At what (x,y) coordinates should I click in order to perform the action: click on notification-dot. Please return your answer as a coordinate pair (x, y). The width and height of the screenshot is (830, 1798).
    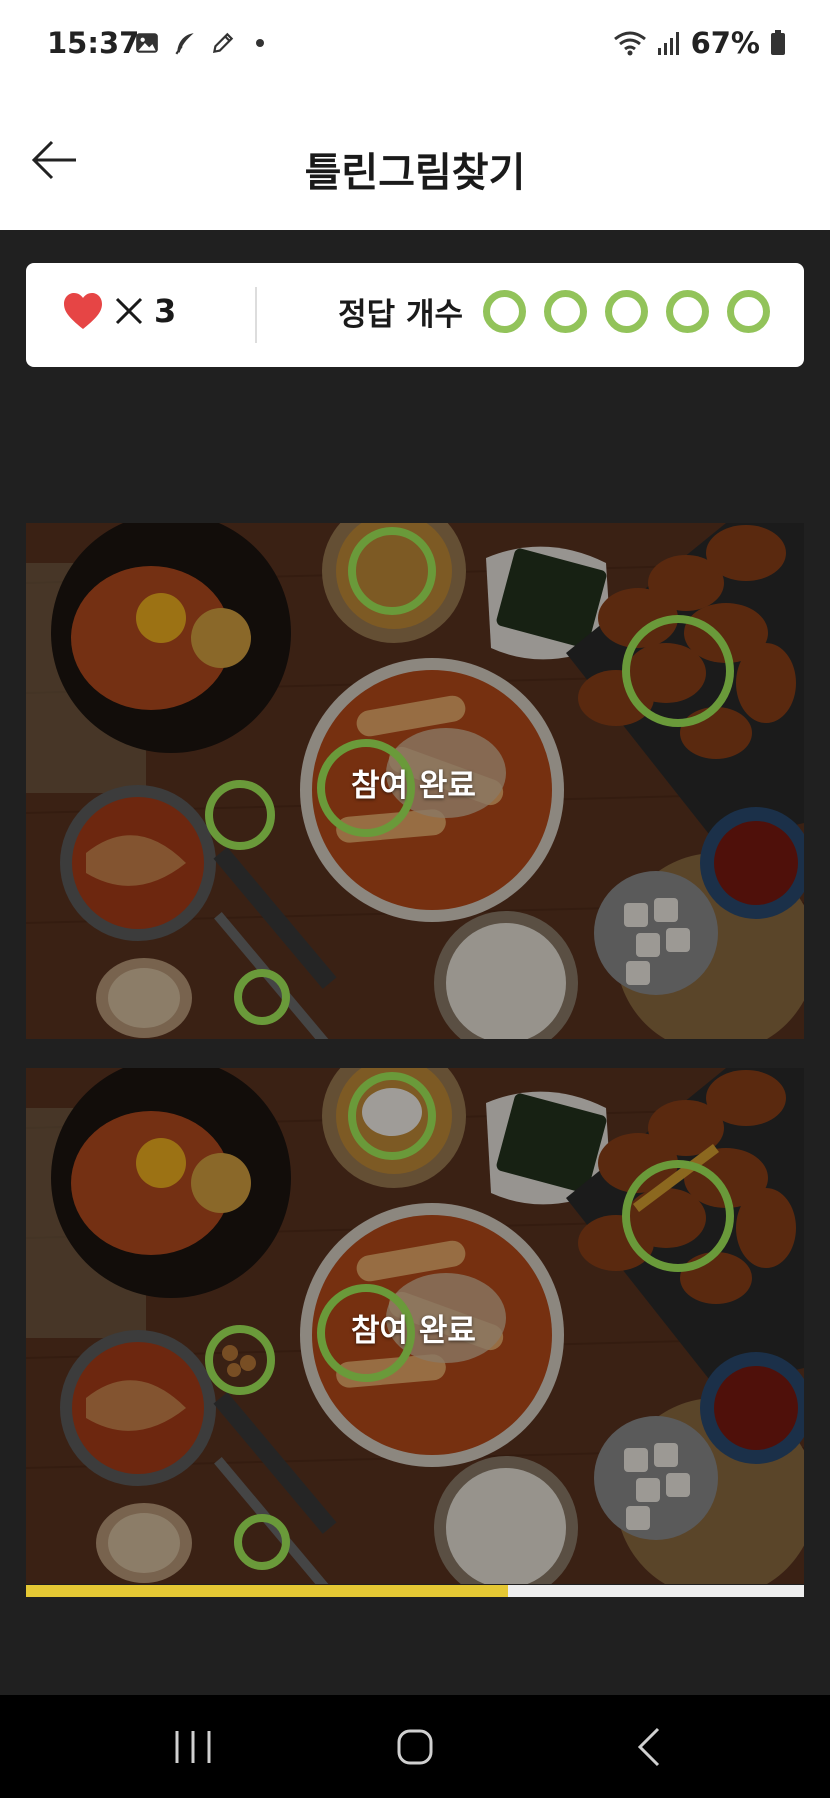
    Looking at the image, I should click on (260, 43).